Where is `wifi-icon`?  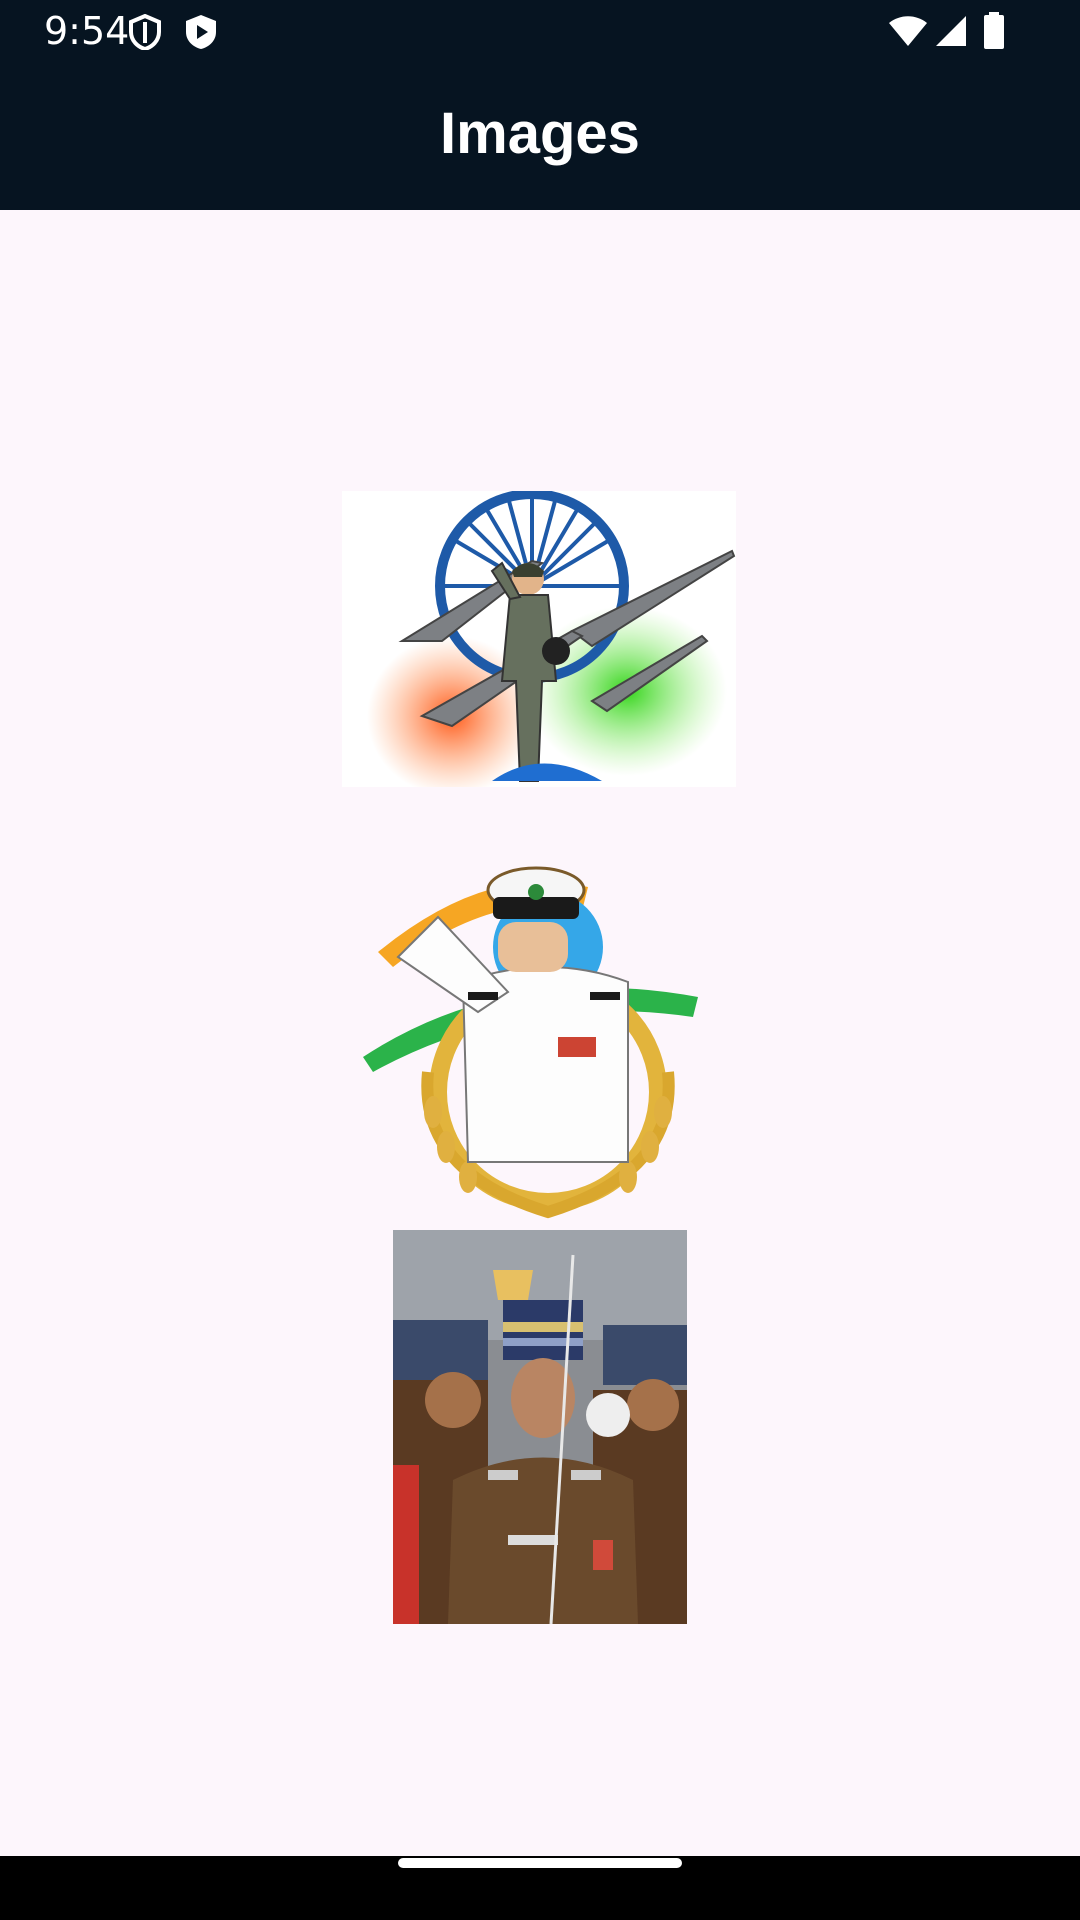
wifi-icon is located at coordinates (908, 31).